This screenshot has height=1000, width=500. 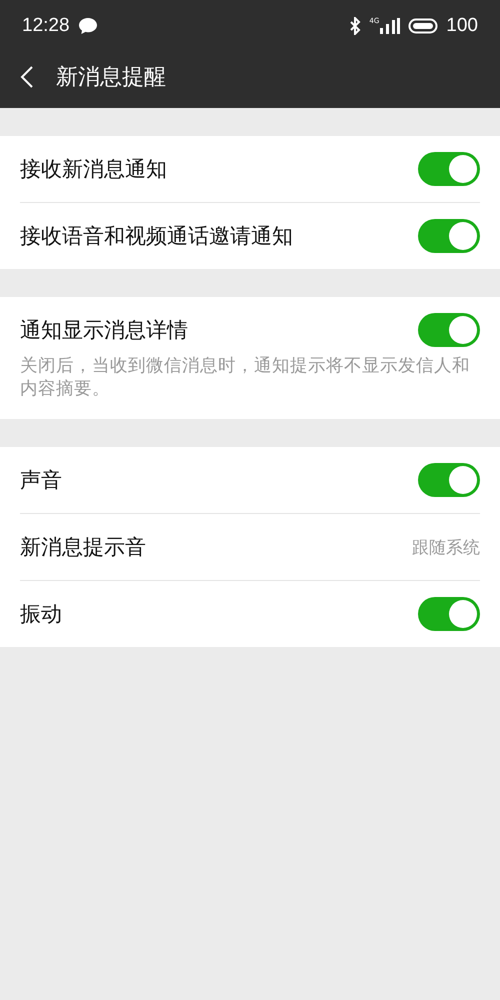 I want to click on signal-icon, so click(x=390, y=26).